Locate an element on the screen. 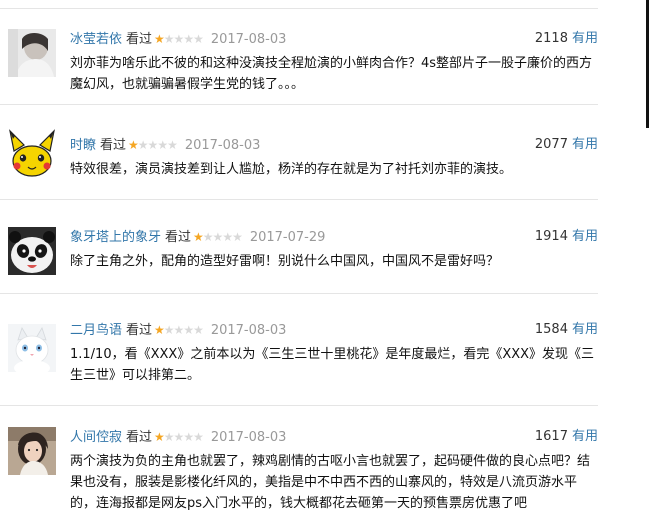 This screenshot has height=526, width=649. comment-date: 2017-07-29 is located at coordinates (287, 237).